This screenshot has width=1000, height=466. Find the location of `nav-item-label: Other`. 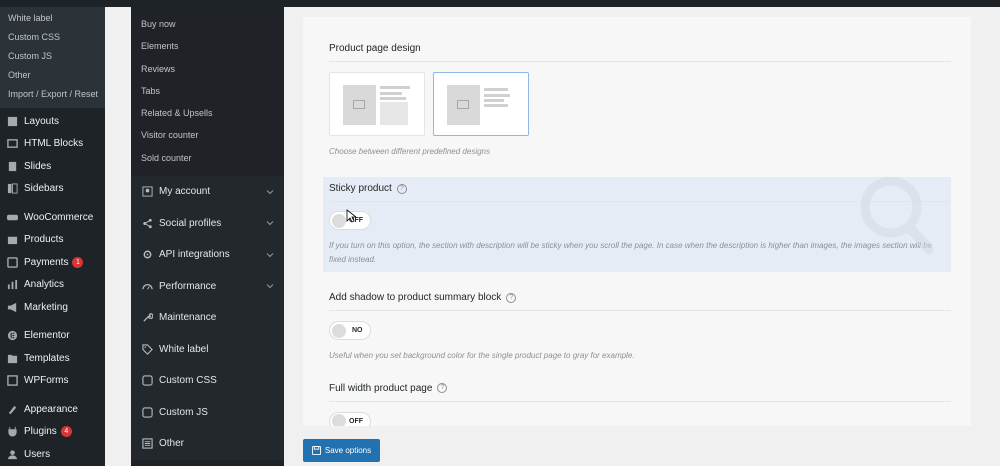

nav-item-label: Other is located at coordinates (172, 444).